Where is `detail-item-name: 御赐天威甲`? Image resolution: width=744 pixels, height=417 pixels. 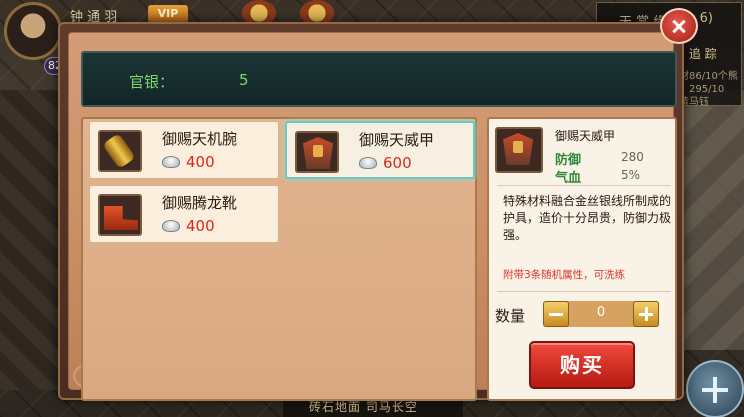
detail-item-name: 御赐天威甲 is located at coordinates (585, 136).